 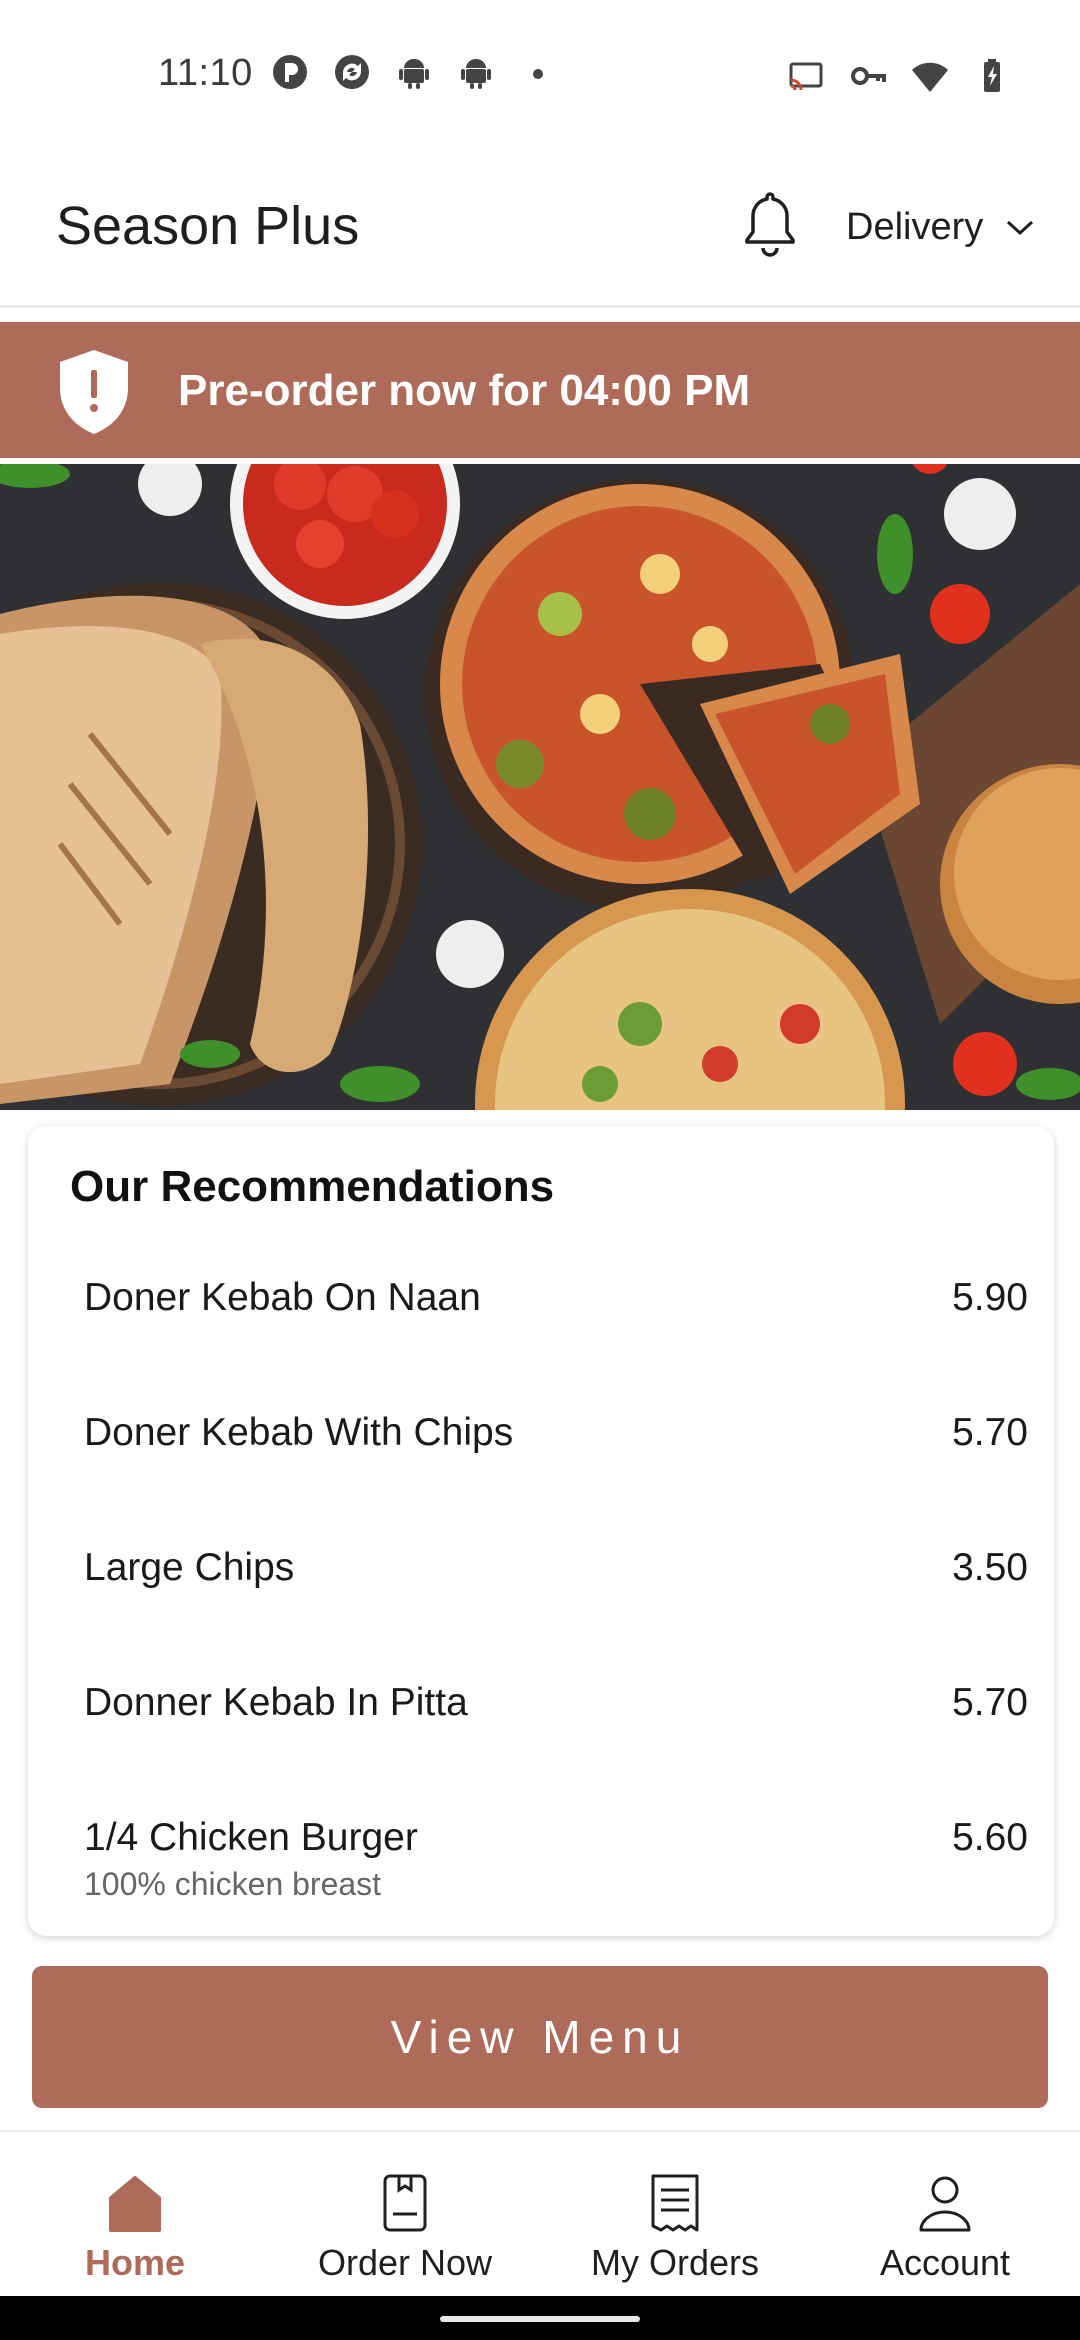 I want to click on preorder-banner: Pre-order now for 04:00 PM, so click(x=540, y=390).